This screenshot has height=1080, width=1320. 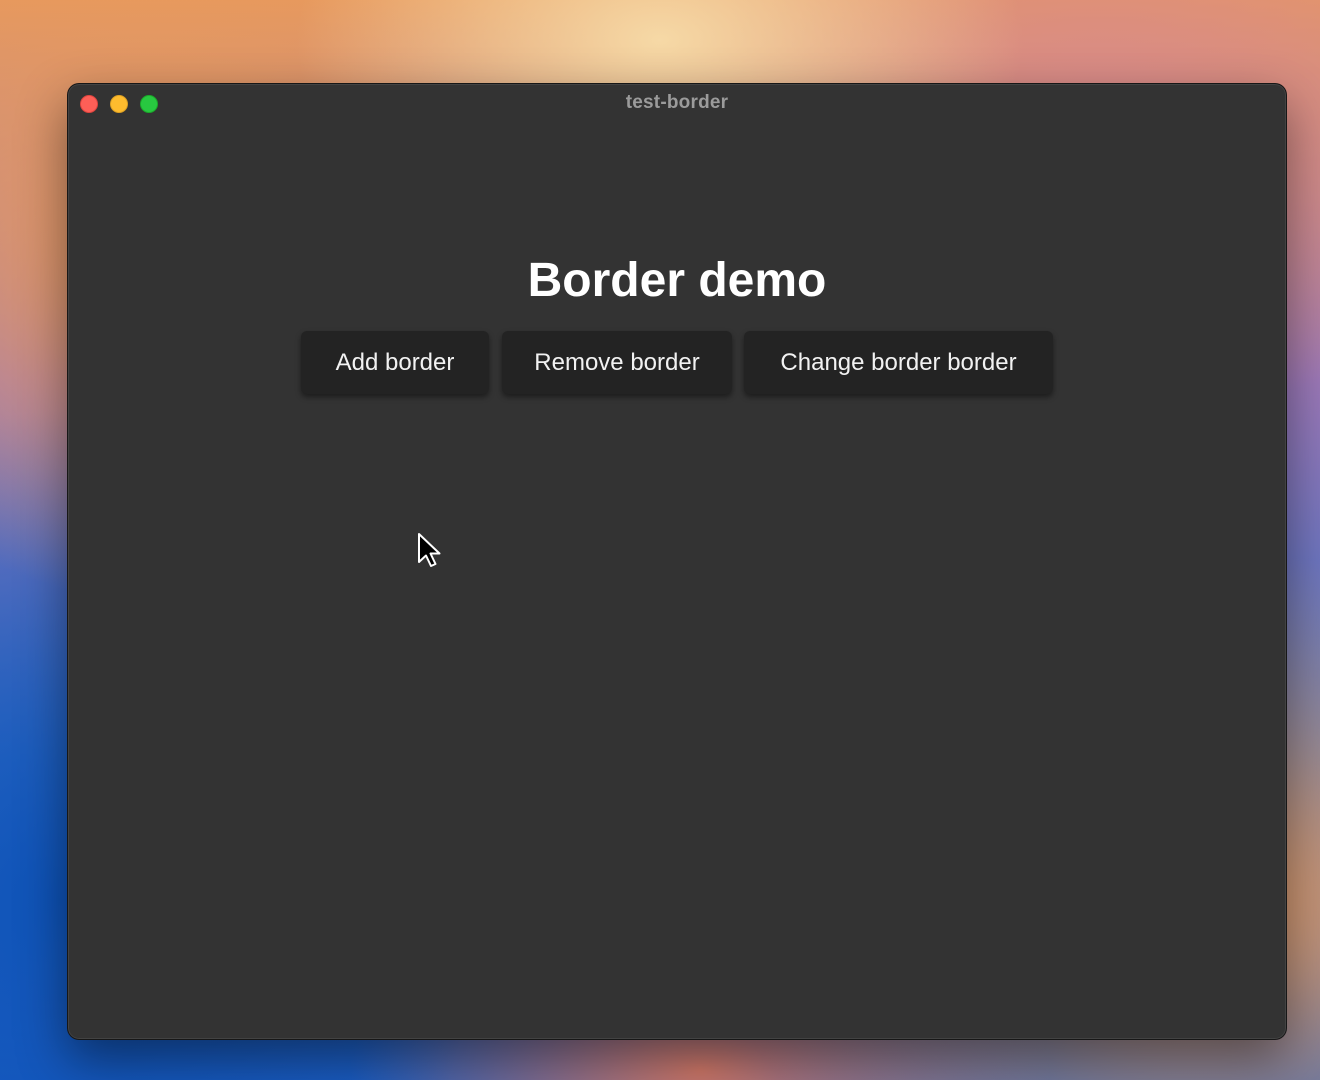 I want to click on page-title: Border demo, so click(x=677, y=280).